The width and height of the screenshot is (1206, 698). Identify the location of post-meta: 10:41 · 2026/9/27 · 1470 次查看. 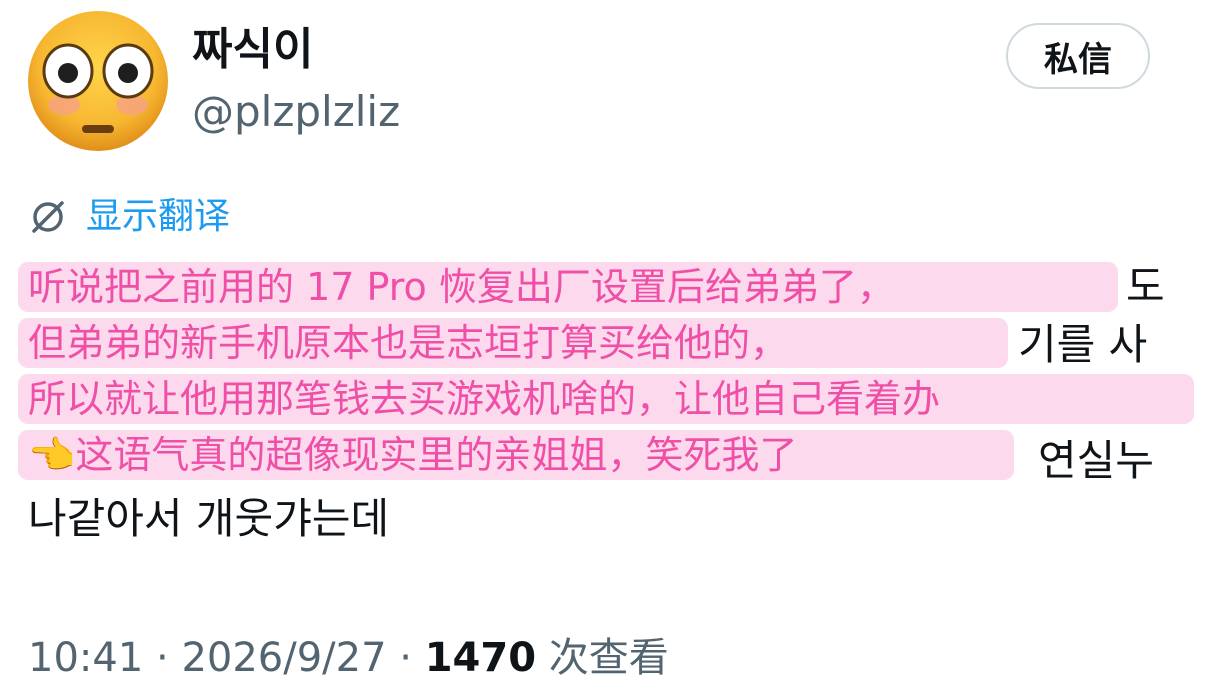
(348, 658).